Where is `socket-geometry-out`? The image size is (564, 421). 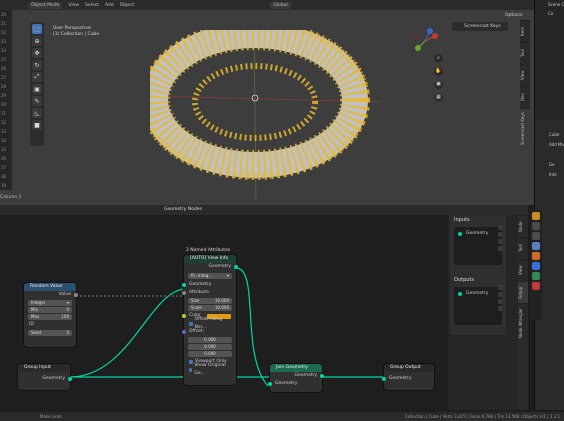
socket-geometry-out is located at coordinates (236, 267).